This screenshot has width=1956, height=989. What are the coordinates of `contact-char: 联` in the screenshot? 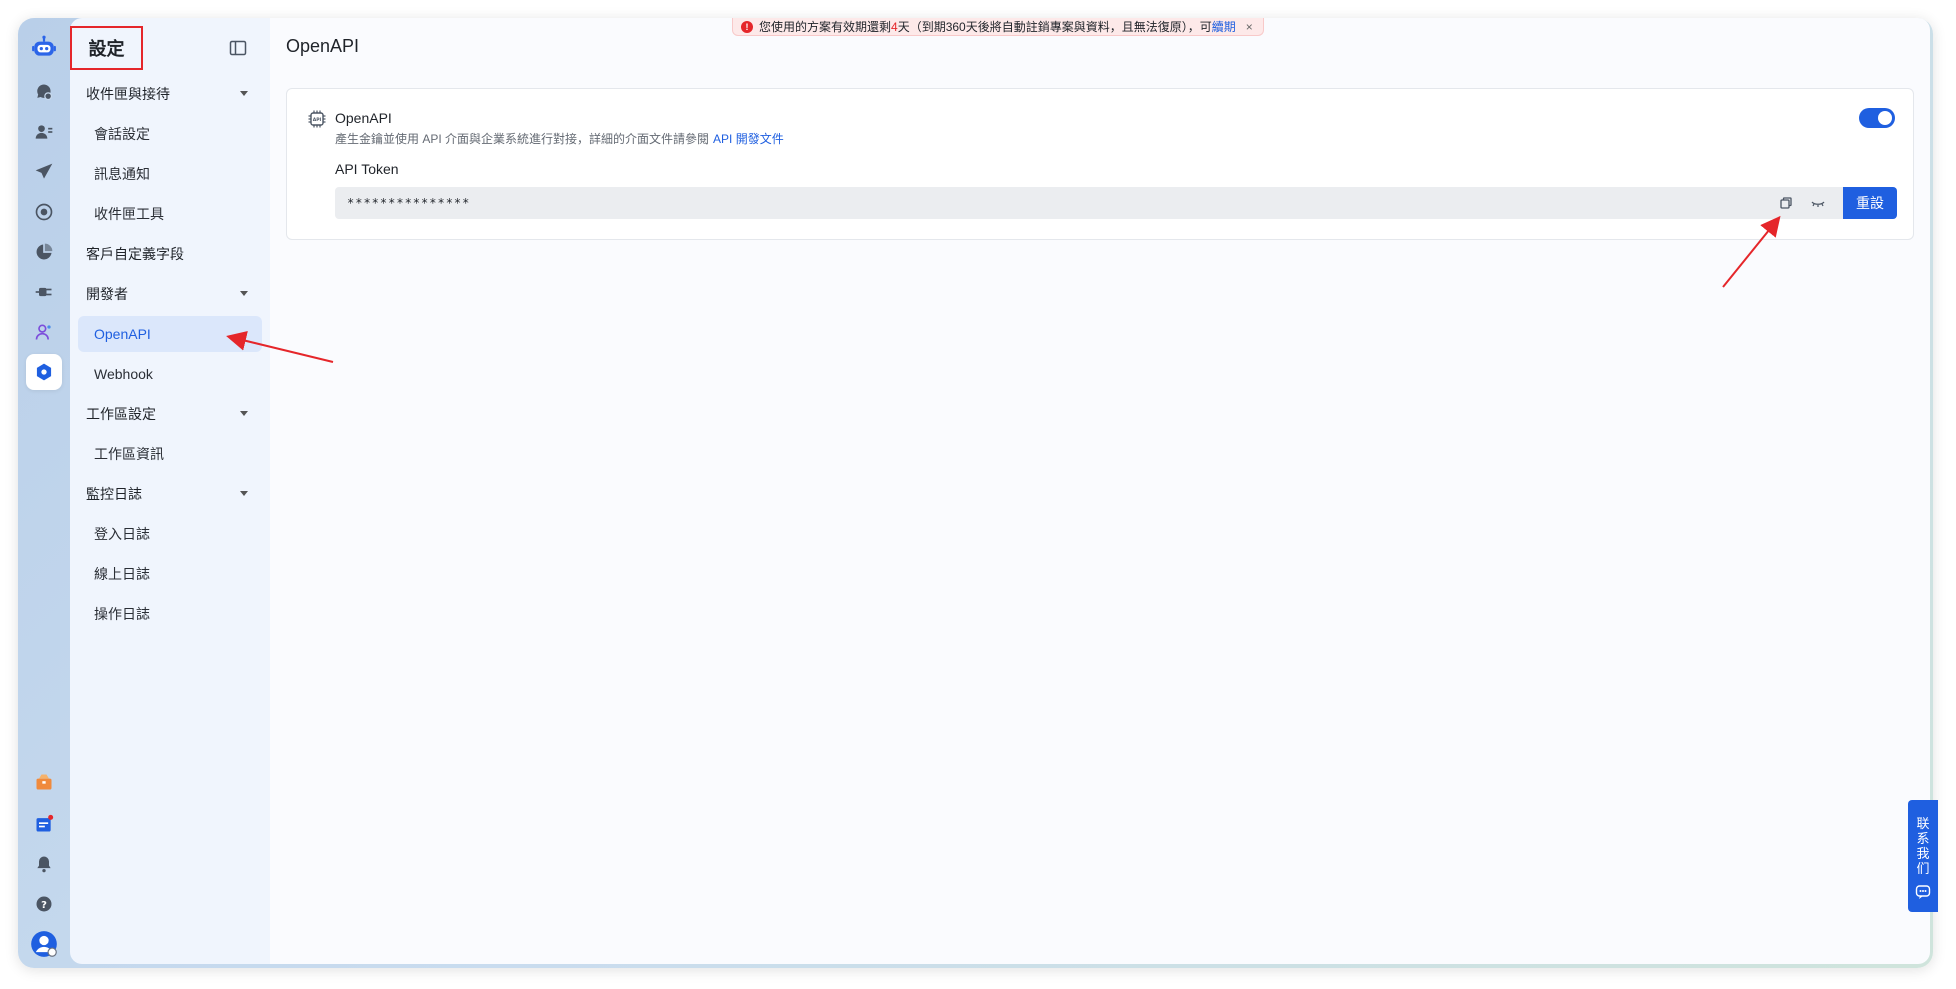 It's located at (1923, 823).